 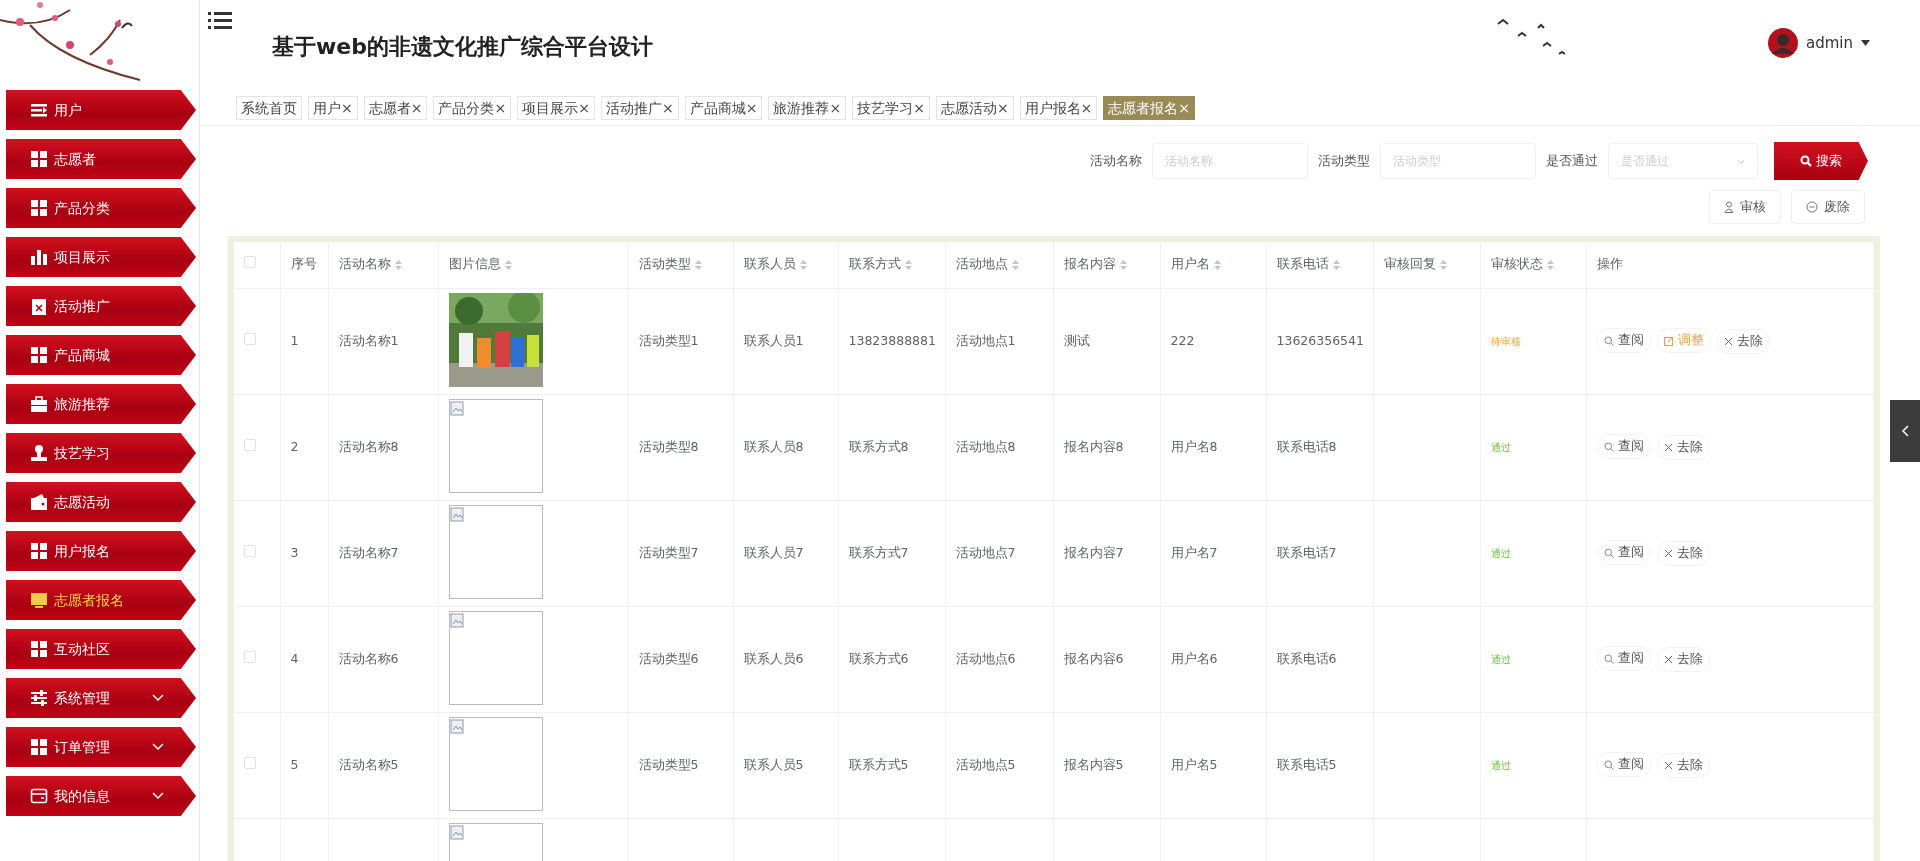 What do you see at coordinates (101, 306) in the screenshot?
I see `sidebar-item: 活动推广` at bounding box center [101, 306].